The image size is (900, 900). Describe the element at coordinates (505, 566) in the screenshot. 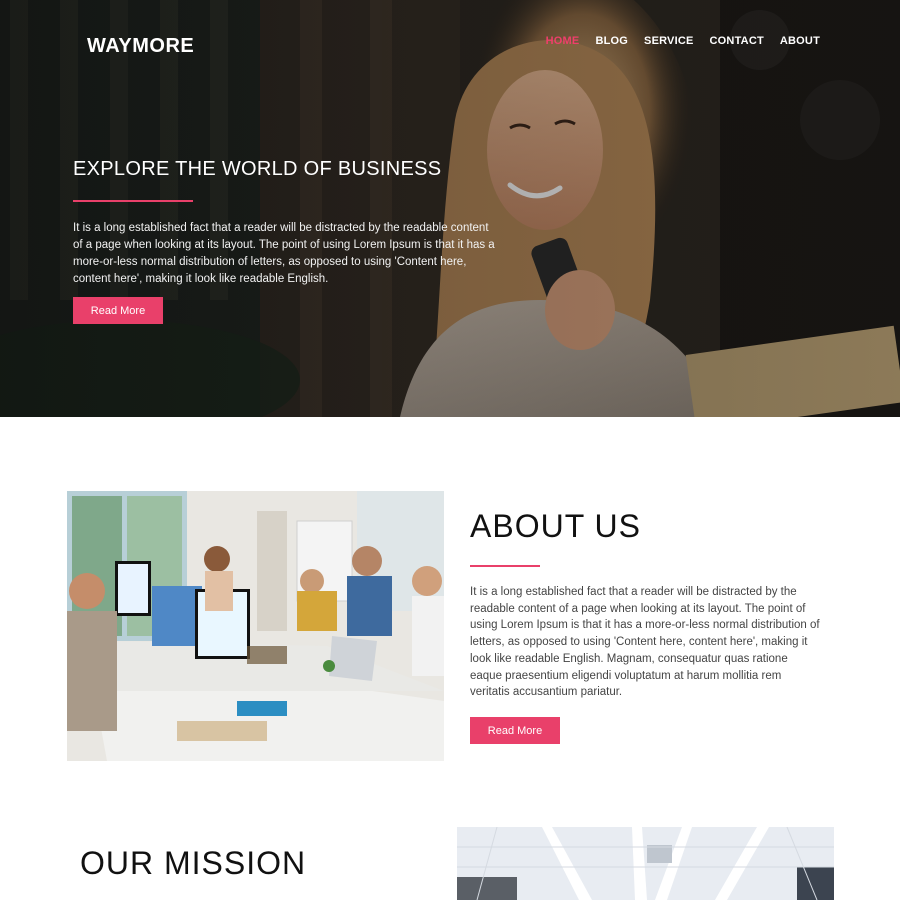

I see `about-divider` at that location.